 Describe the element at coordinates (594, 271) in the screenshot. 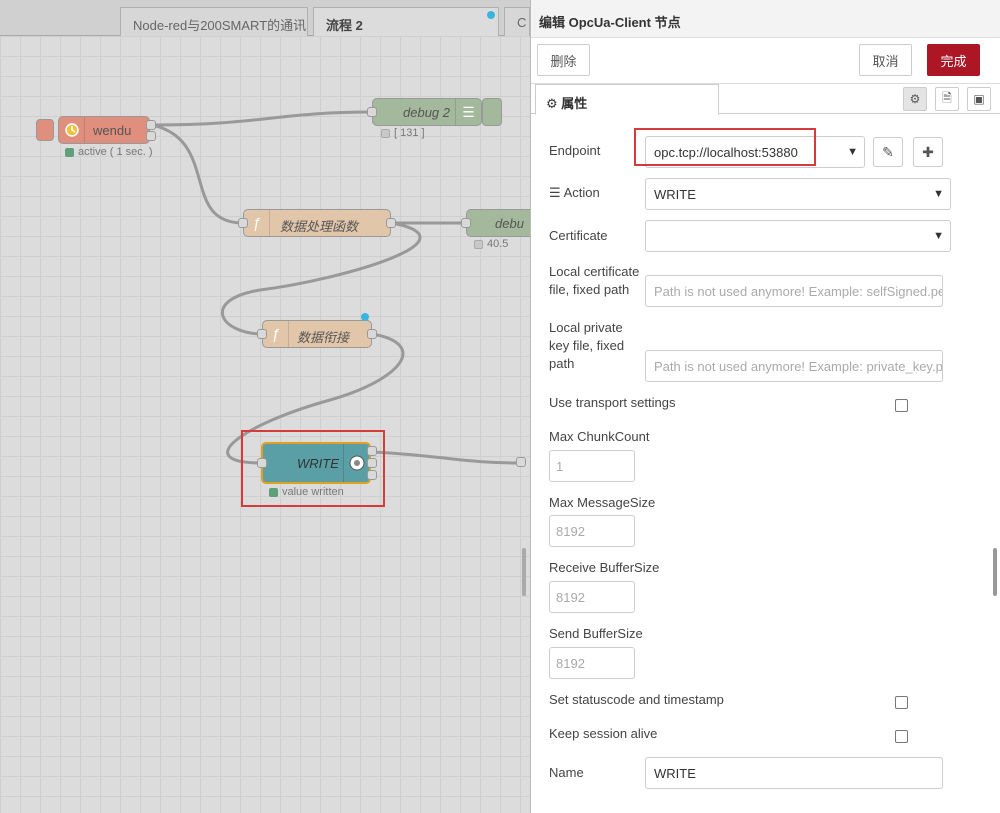

I see `label-line: Local certificate` at that location.